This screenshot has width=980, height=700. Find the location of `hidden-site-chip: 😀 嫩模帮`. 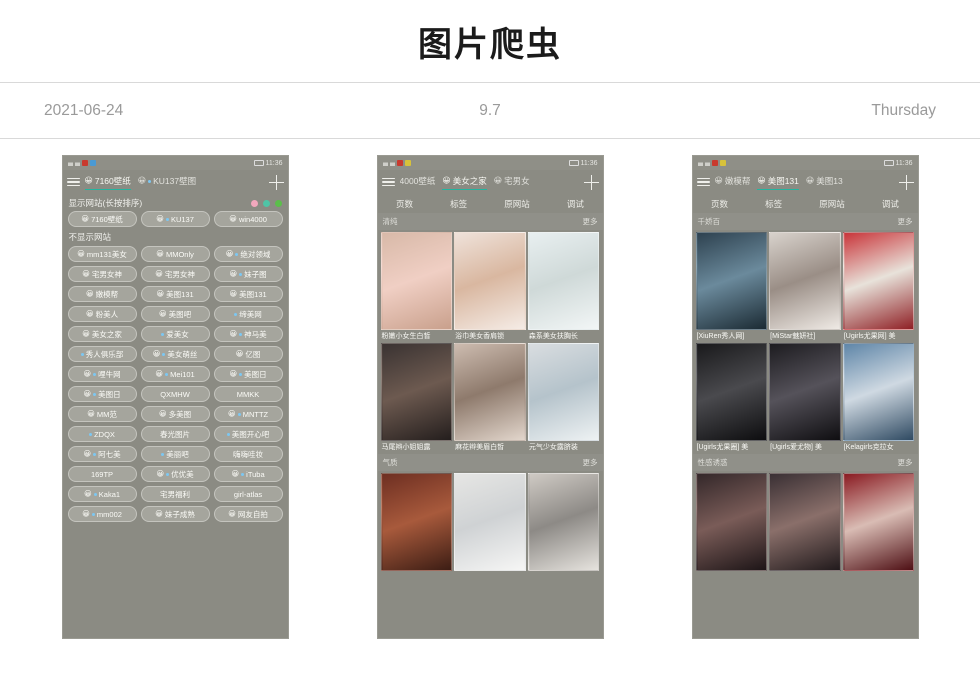

hidden-site-chip: 😀 嫩模帮 is located at coordinates (102, 294).